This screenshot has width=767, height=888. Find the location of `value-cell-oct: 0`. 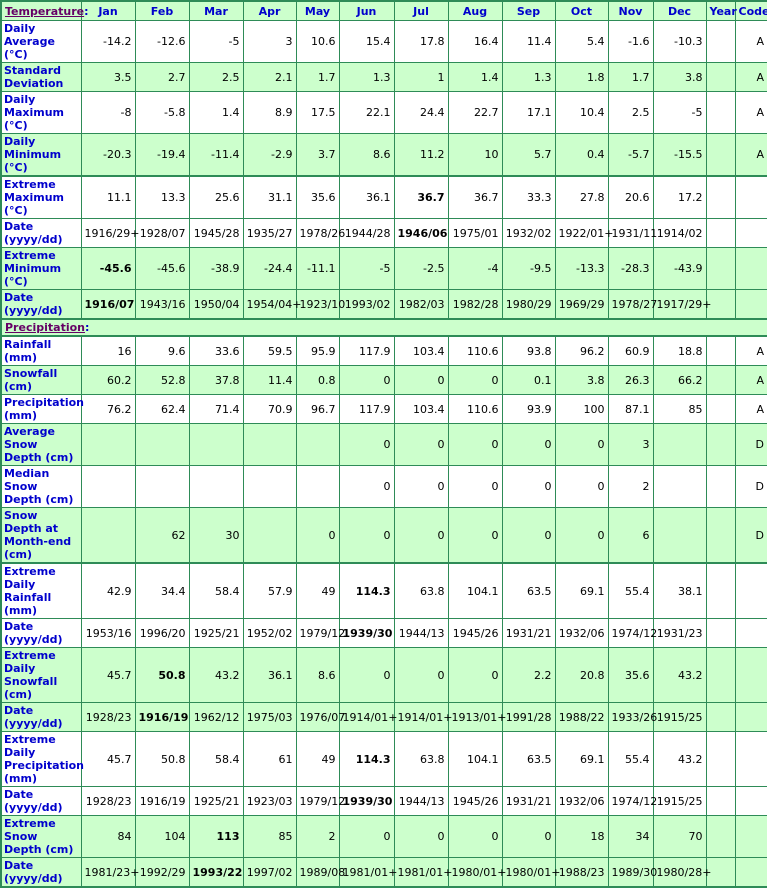

value-cell-oct: 0 is located at coordinates (581, 444).